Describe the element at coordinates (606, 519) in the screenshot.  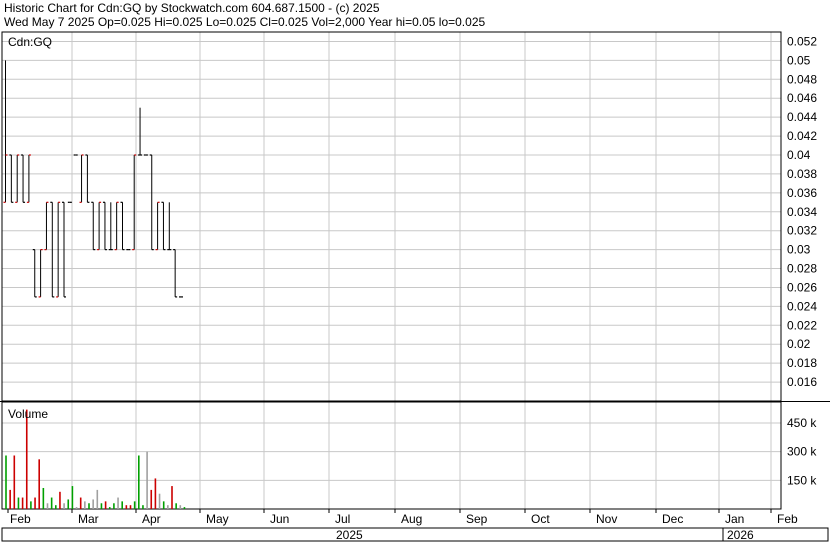
I see `month-label: Nov` at that location.